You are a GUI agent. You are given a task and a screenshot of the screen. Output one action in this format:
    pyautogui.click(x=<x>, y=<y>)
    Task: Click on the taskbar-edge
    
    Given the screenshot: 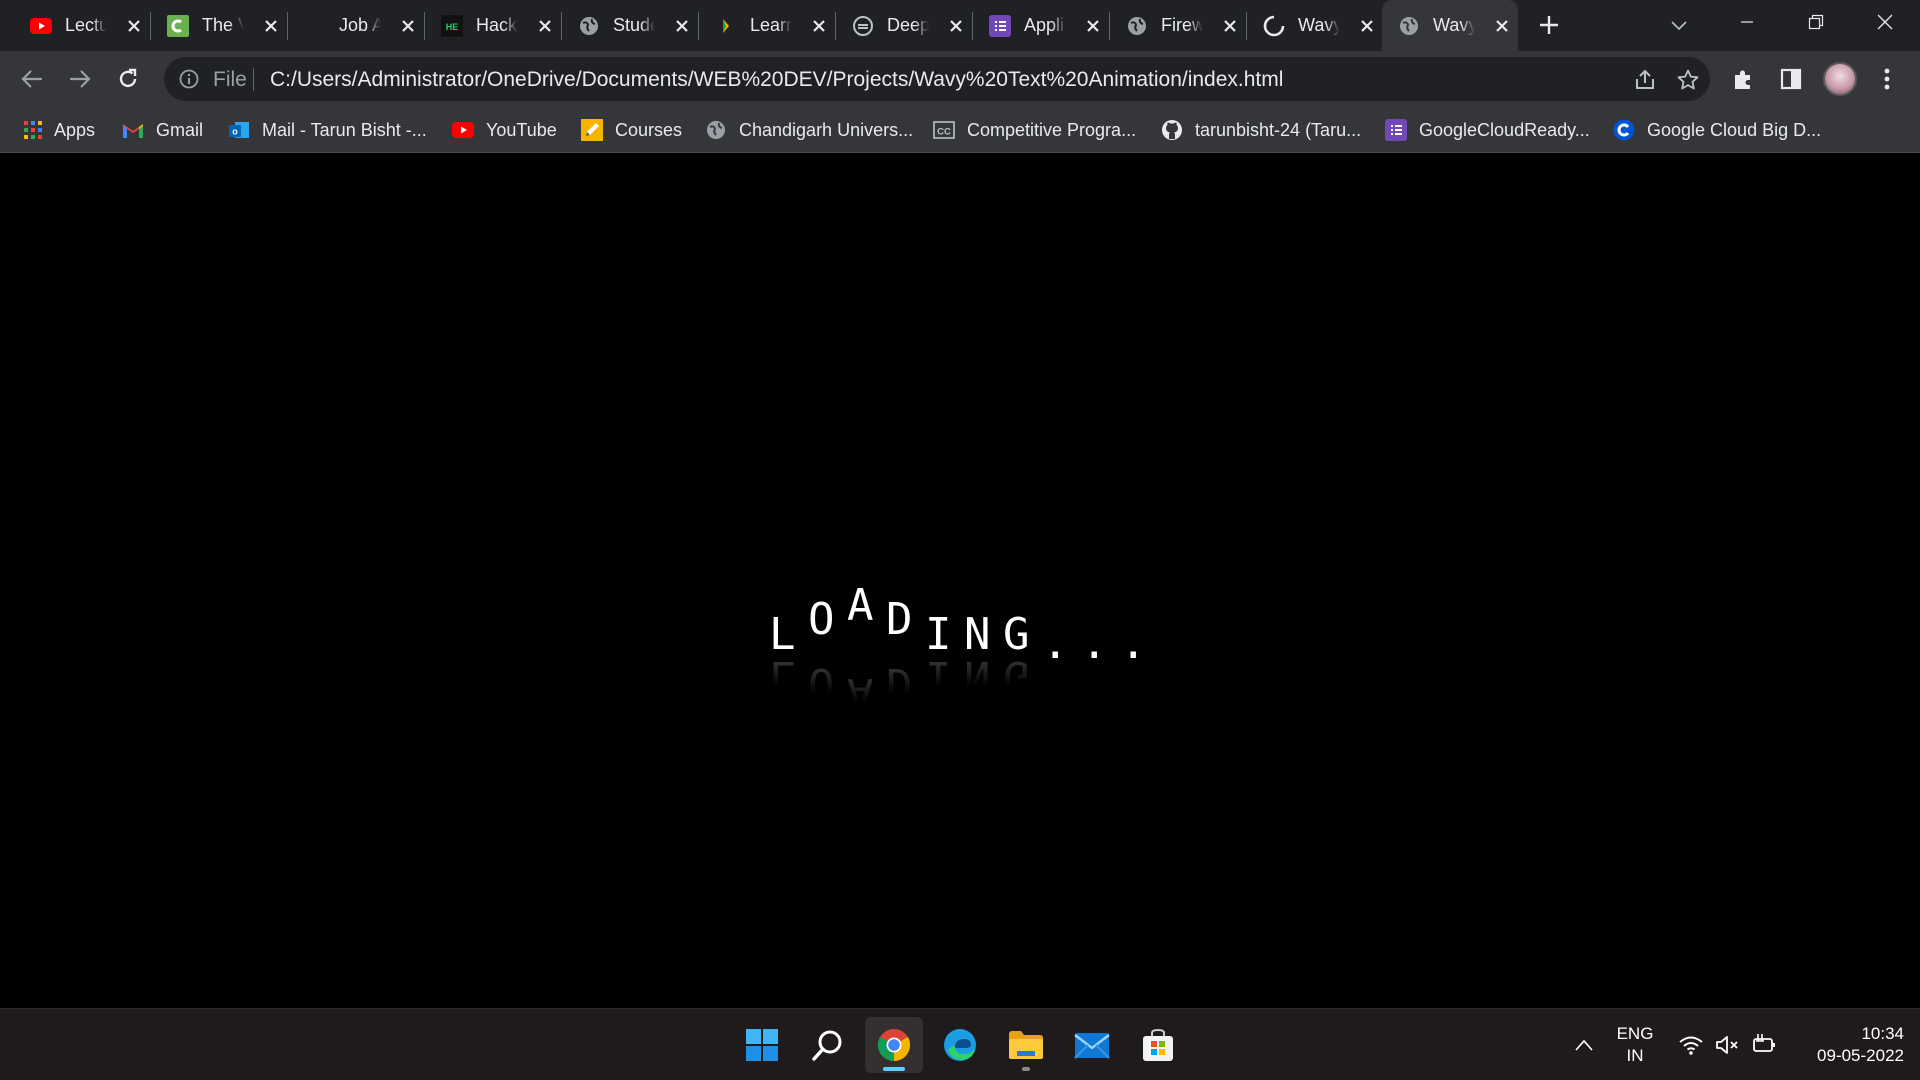 What is the action you would take?
    pyautogui.click(x=960, y=1045)
    